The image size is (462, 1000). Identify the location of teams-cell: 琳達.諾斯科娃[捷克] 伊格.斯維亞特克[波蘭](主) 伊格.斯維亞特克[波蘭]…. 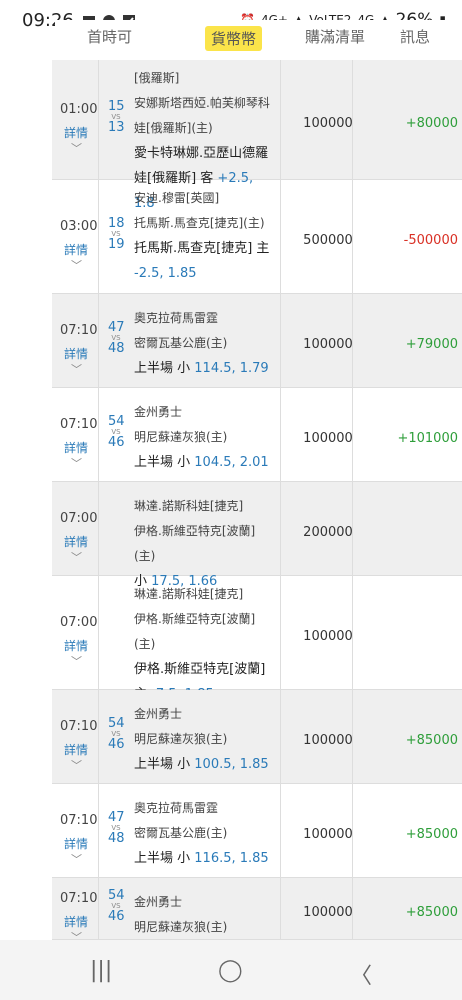
(203, 644).